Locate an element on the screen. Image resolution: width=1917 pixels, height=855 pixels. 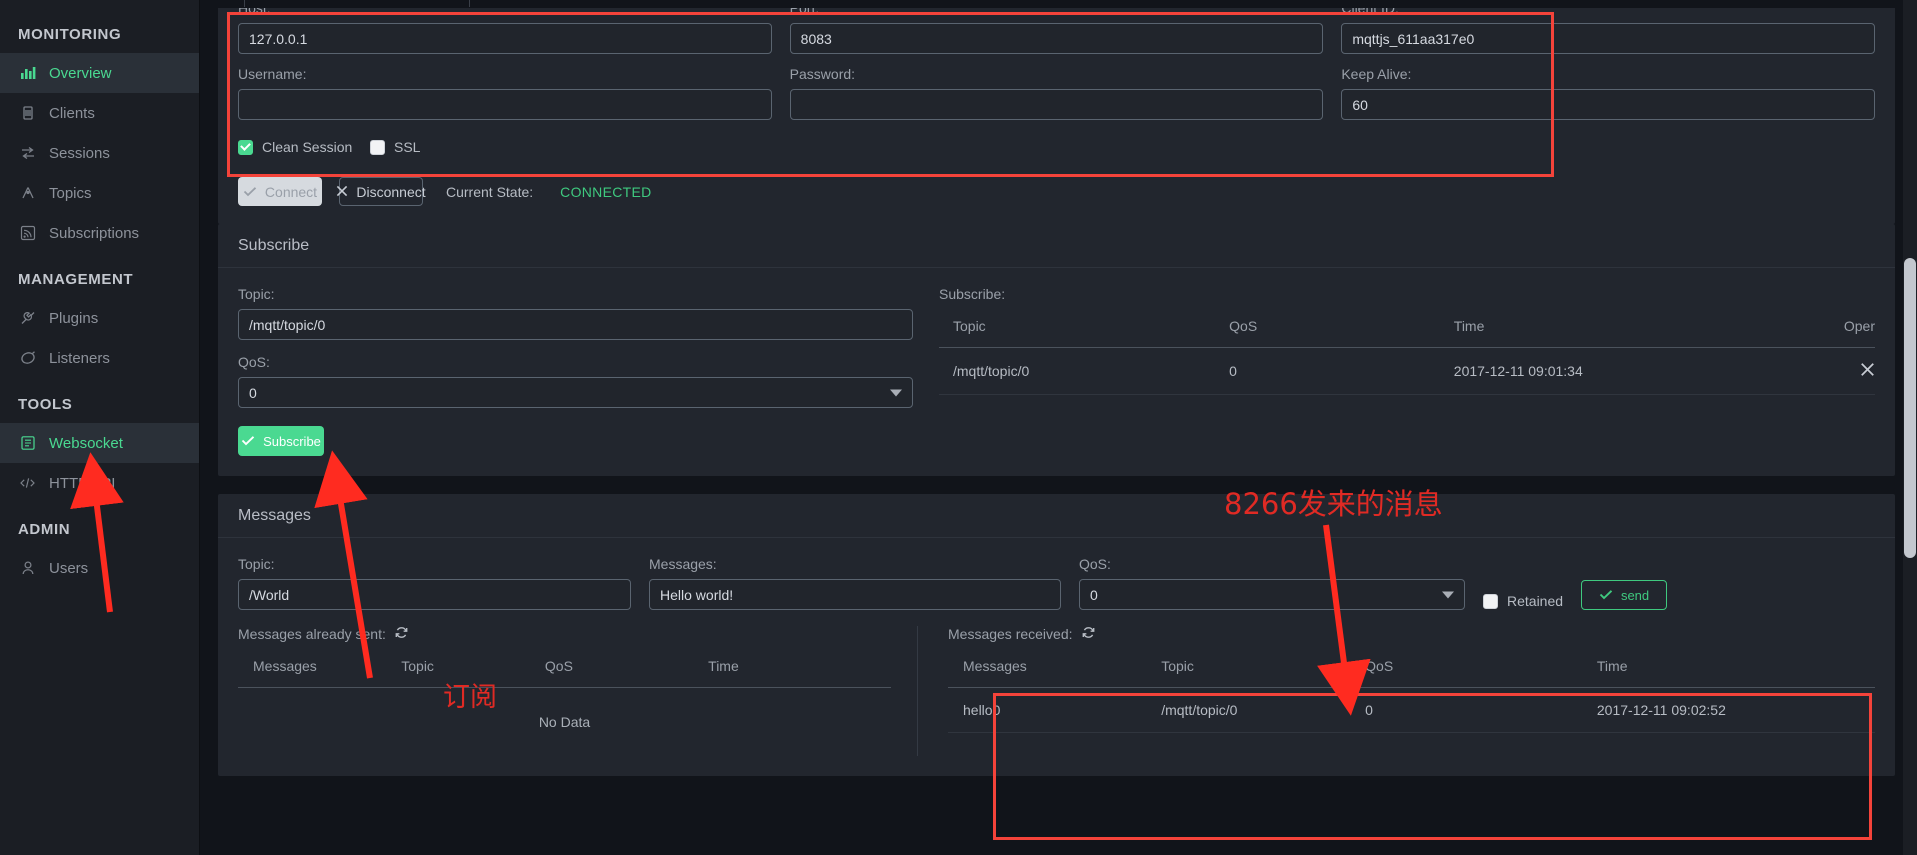
port-field-group: Port: is located at coordinates (1056, 27).